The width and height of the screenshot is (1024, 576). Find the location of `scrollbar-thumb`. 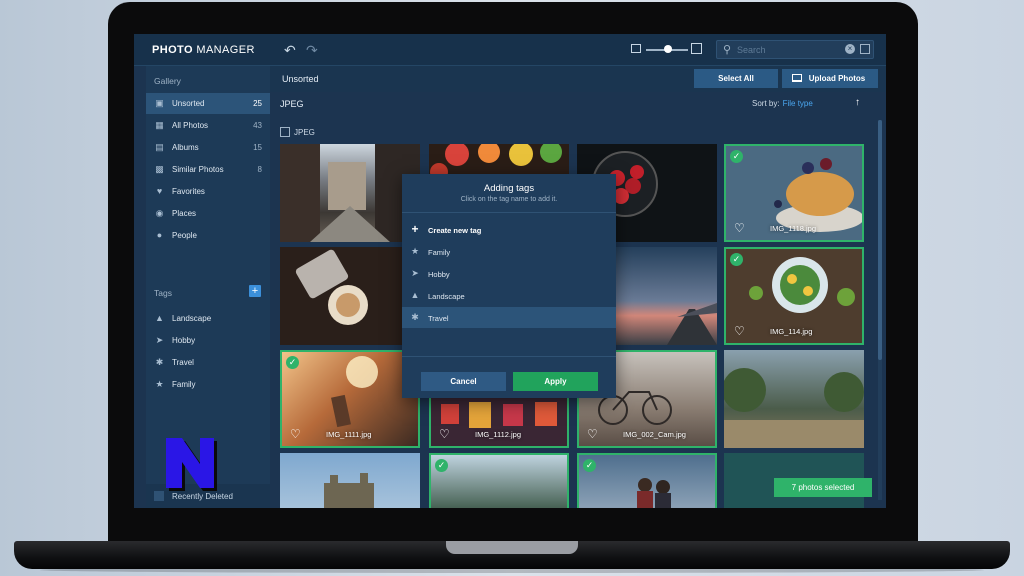

scrollbar-thumb is located at coordinates (880, 240).